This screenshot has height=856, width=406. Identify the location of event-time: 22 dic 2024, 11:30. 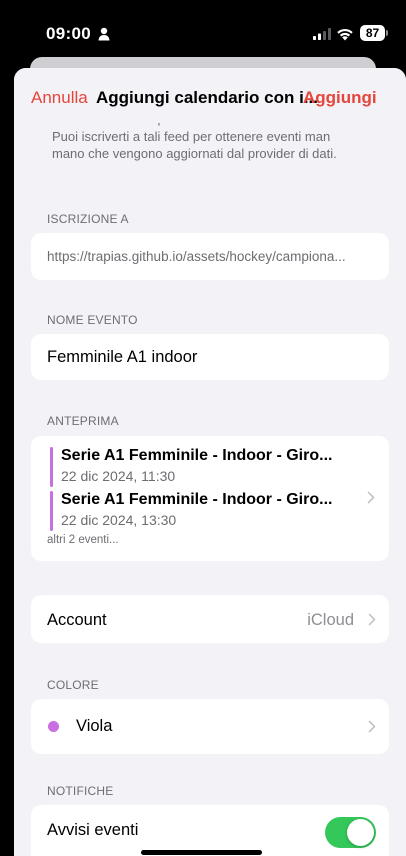
(118, 476).